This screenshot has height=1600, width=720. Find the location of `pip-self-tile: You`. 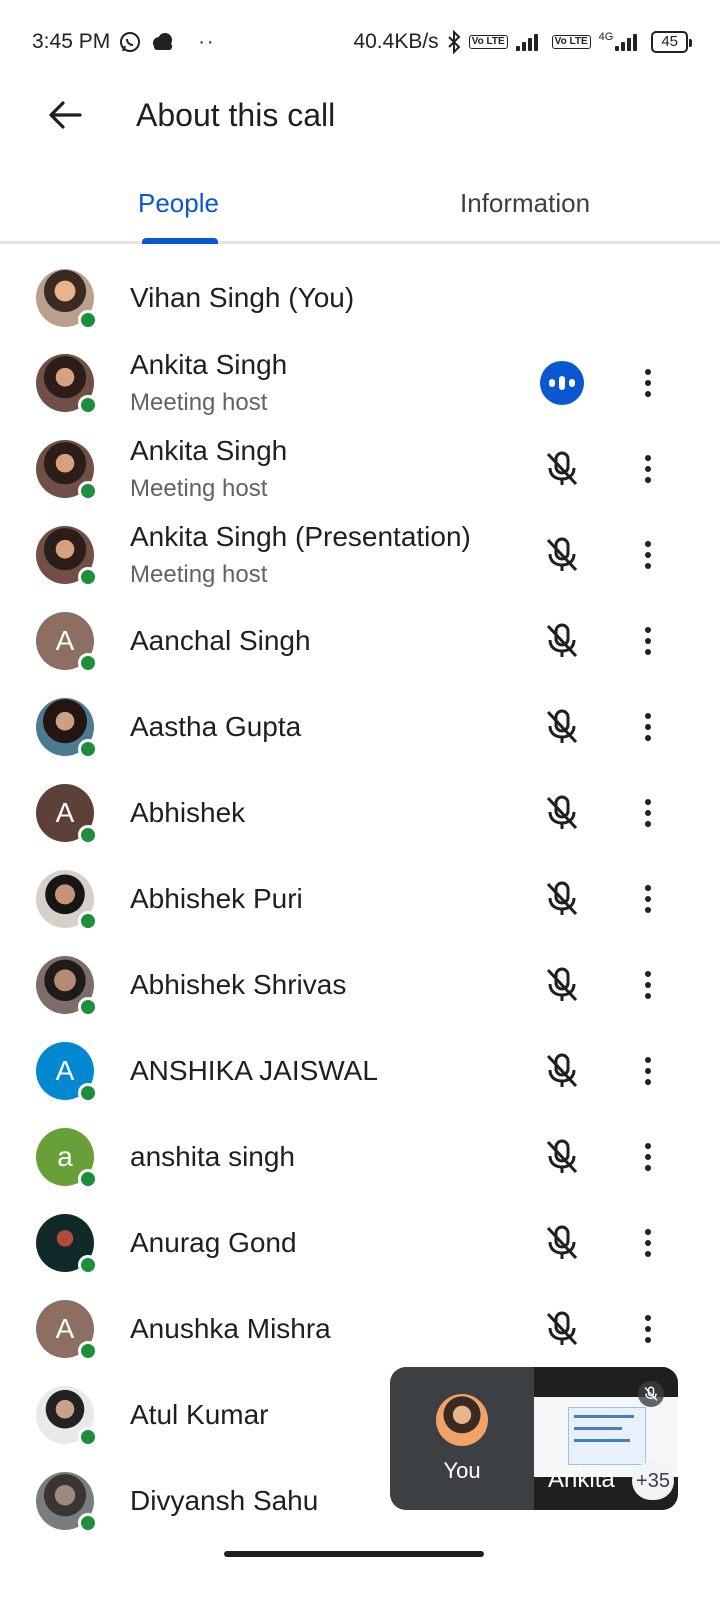

pip-self-tile: You is located at coordinates (462, 1438).